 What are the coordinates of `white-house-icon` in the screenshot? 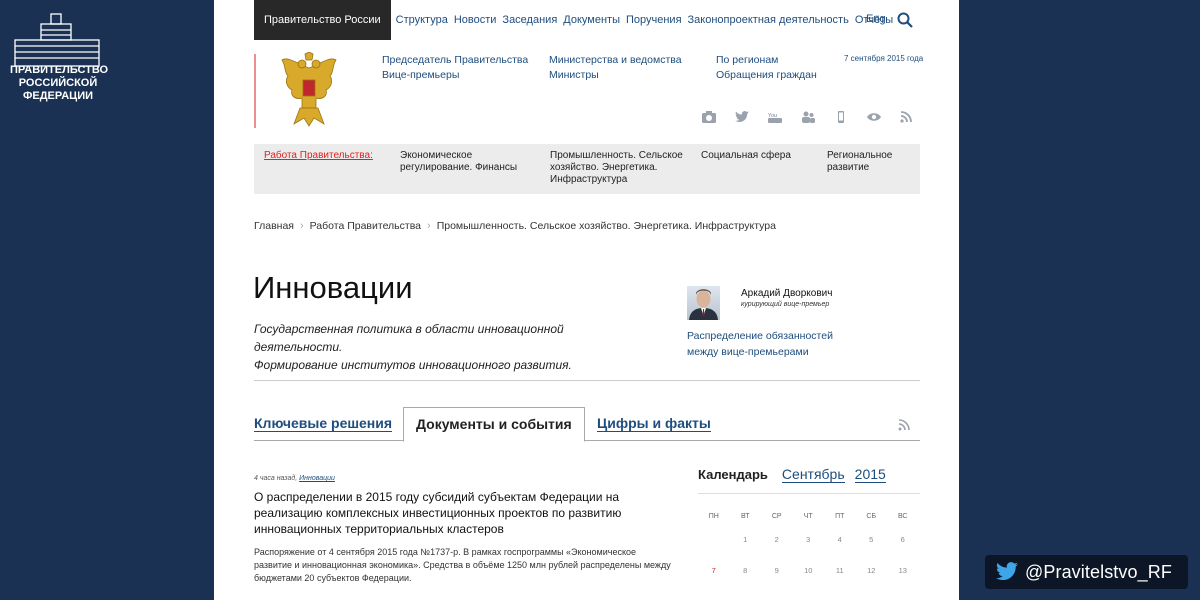 It's located at (57, 40).